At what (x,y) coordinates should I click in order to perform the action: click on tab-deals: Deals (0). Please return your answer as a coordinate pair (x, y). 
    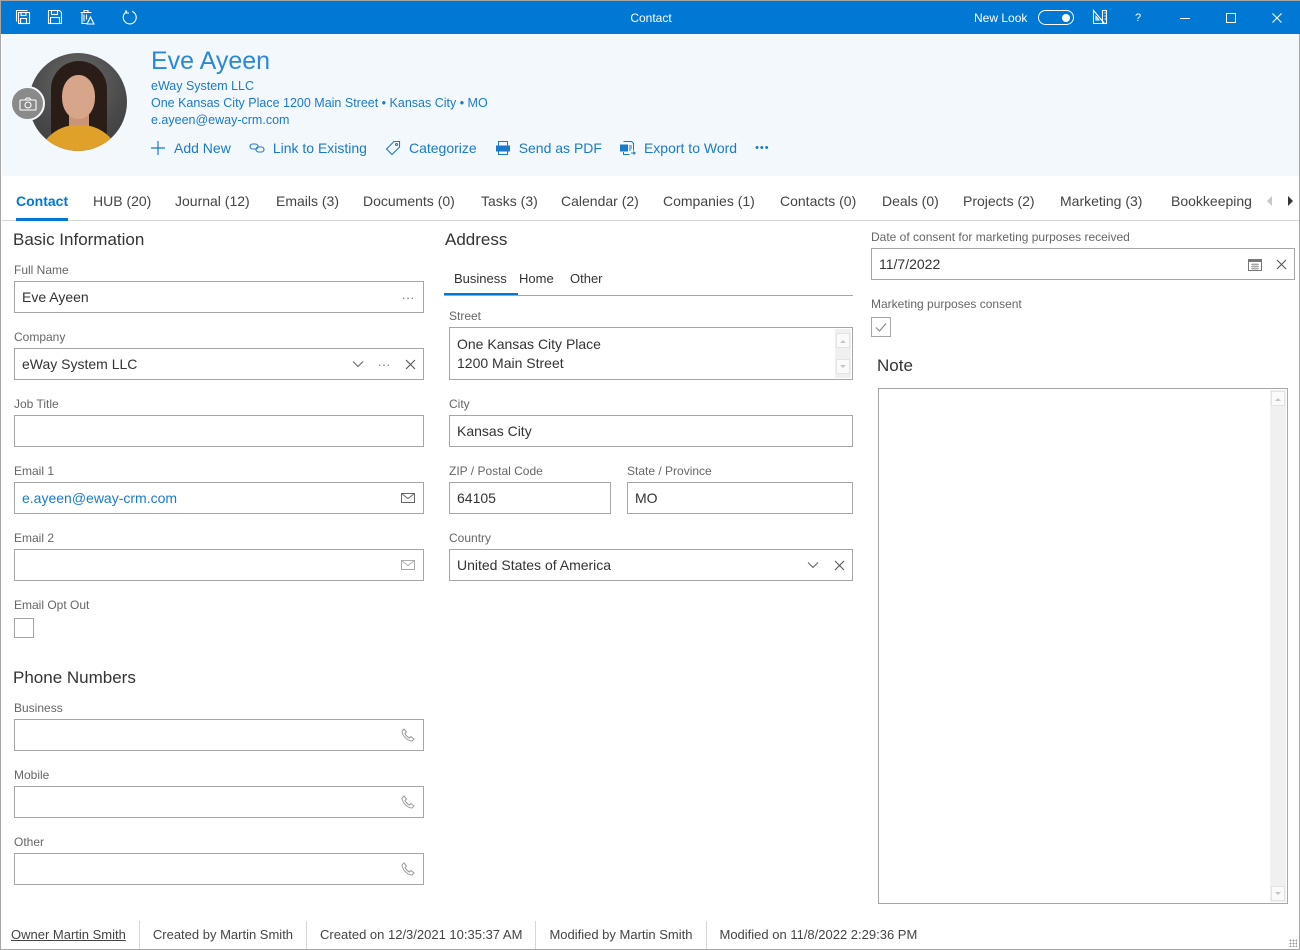
    Looking at the image, I should click on (910, 201).